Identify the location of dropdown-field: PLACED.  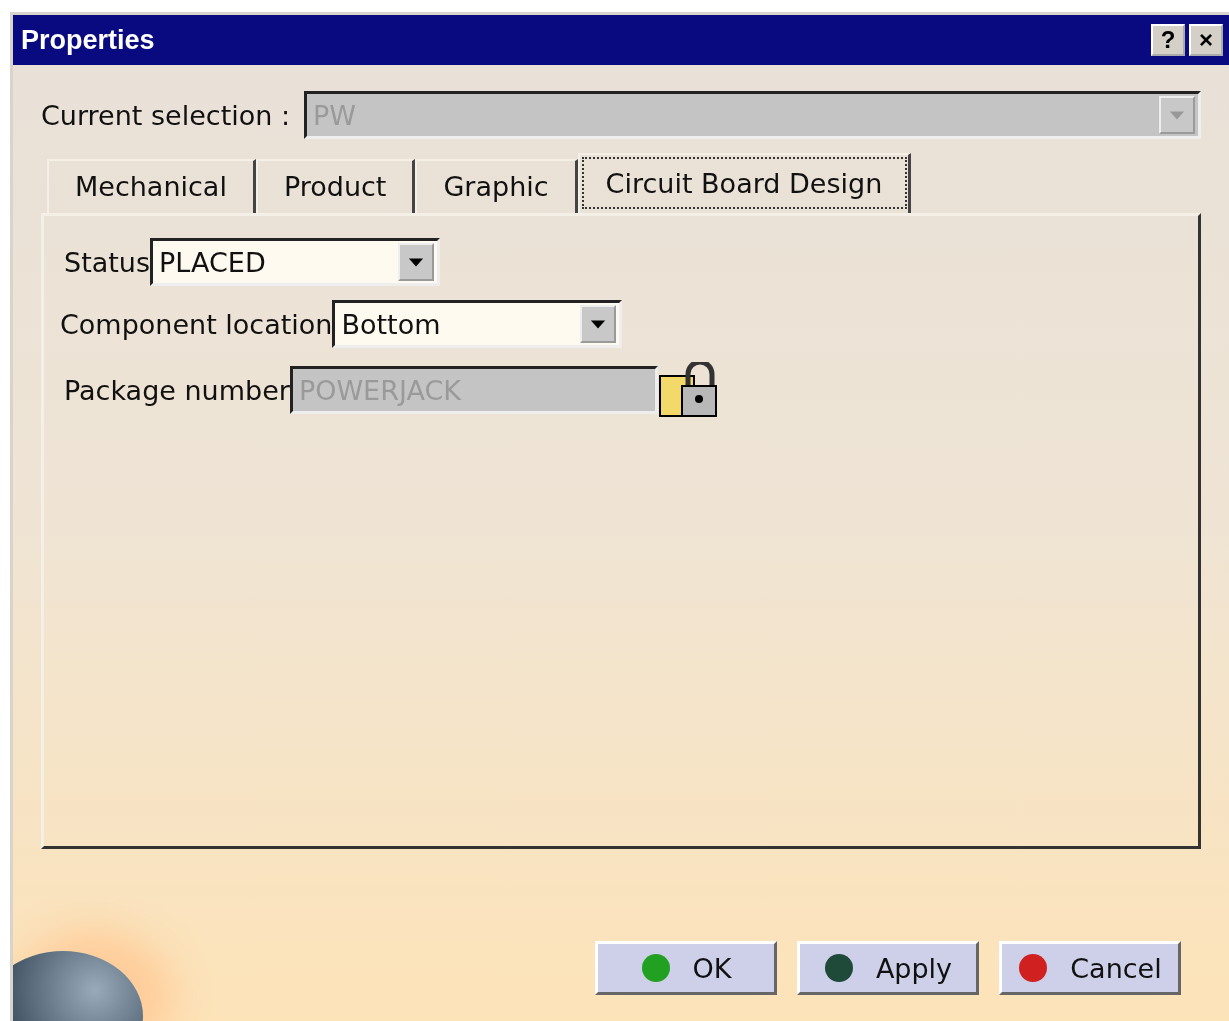
(295, 262).